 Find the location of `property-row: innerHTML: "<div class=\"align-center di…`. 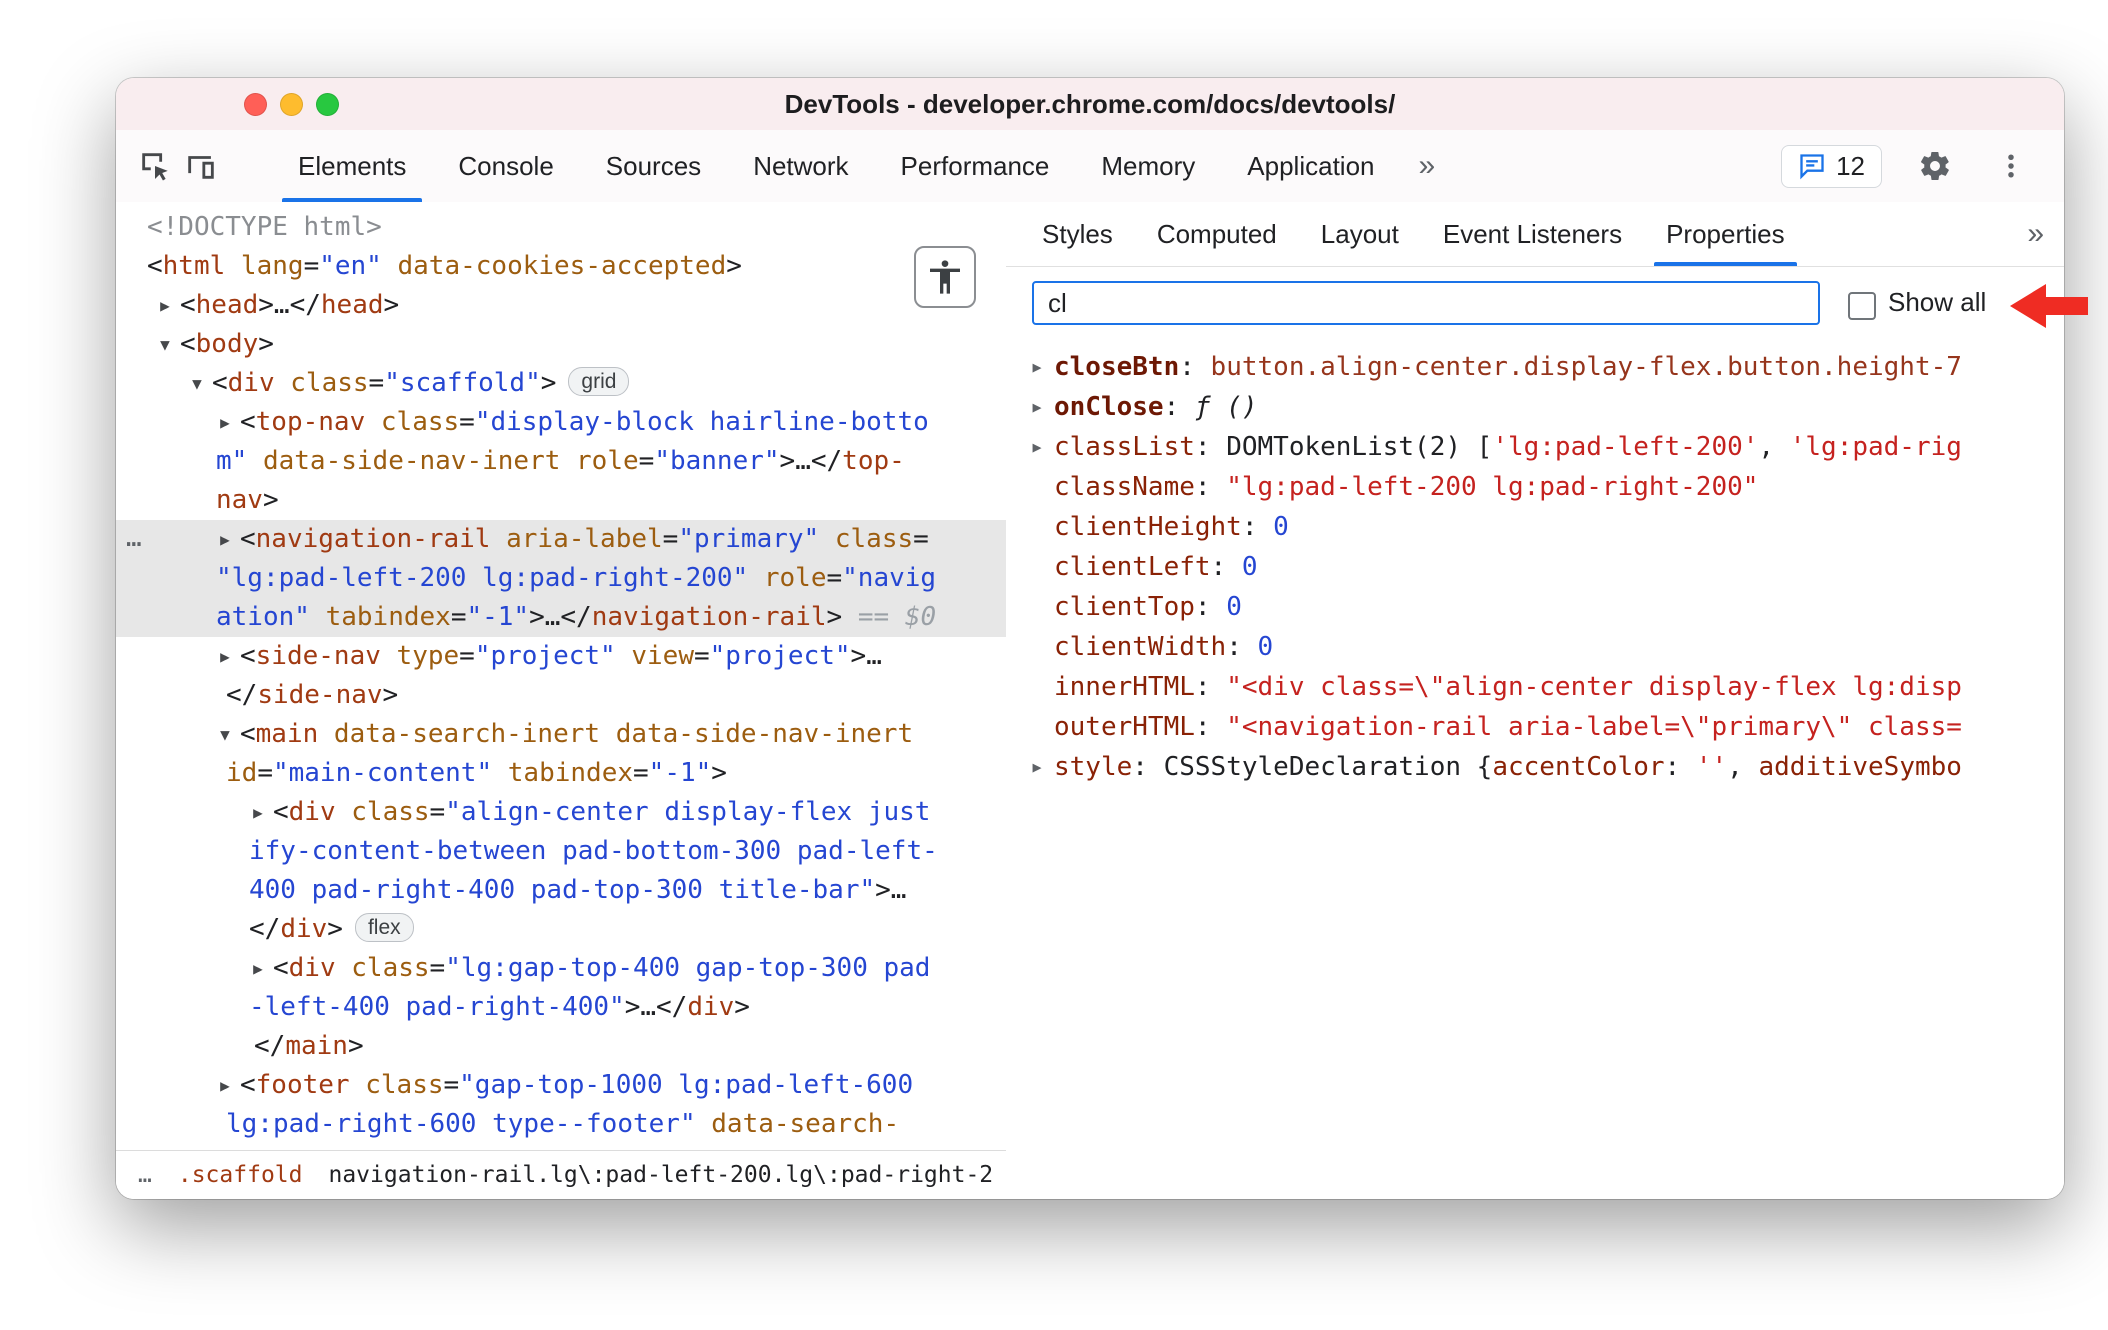

property-row: innerHTML: "<div class=\"align-center di… is located at coordinates (1535, 687).